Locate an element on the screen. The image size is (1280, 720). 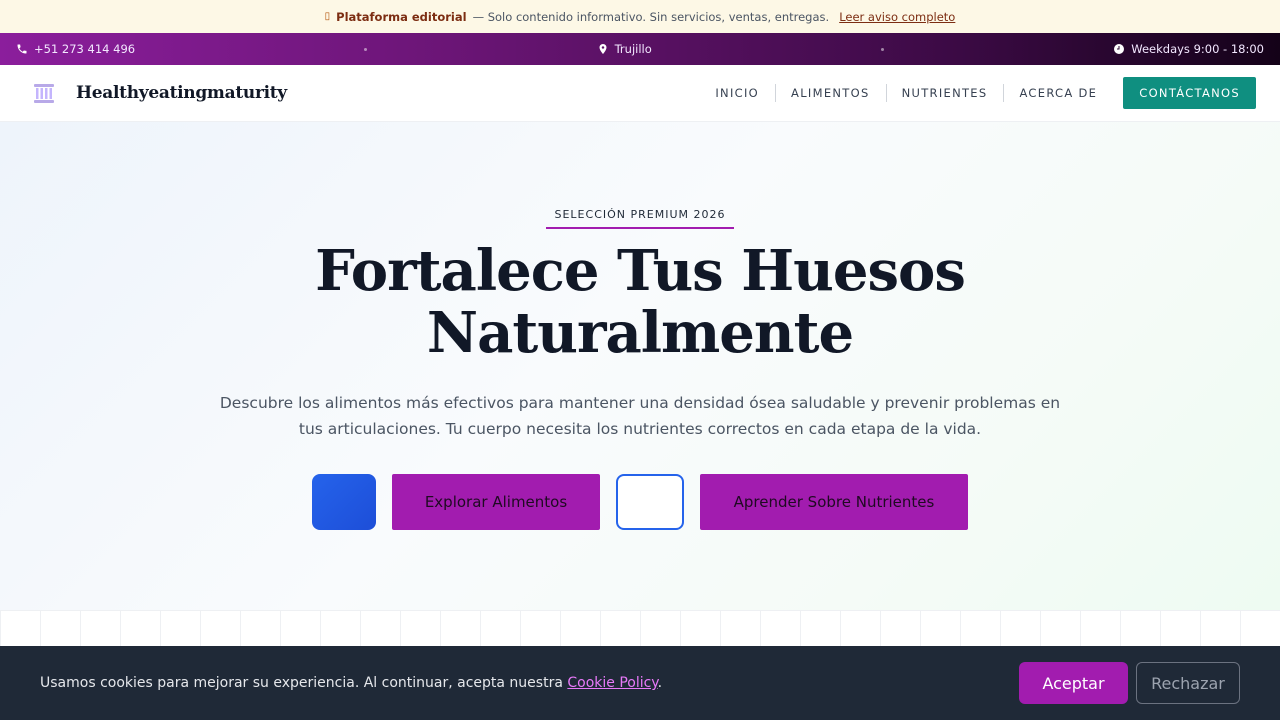
hours-info: Weekdays 9:00 - 18:00 is located at coordinates (1188, 49).